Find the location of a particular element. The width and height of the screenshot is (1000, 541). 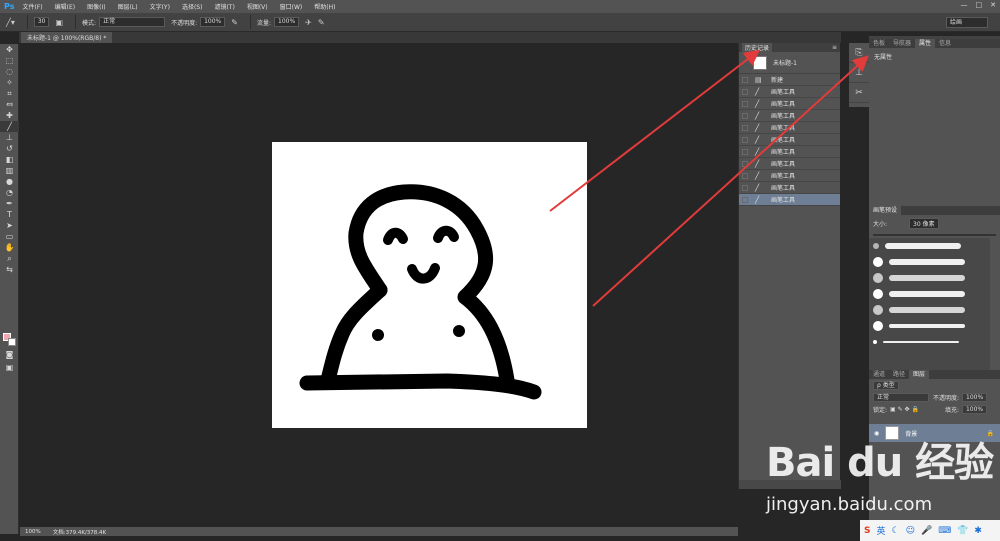

pressure-size-icon: ✎ is located at coordinates (321, 22).